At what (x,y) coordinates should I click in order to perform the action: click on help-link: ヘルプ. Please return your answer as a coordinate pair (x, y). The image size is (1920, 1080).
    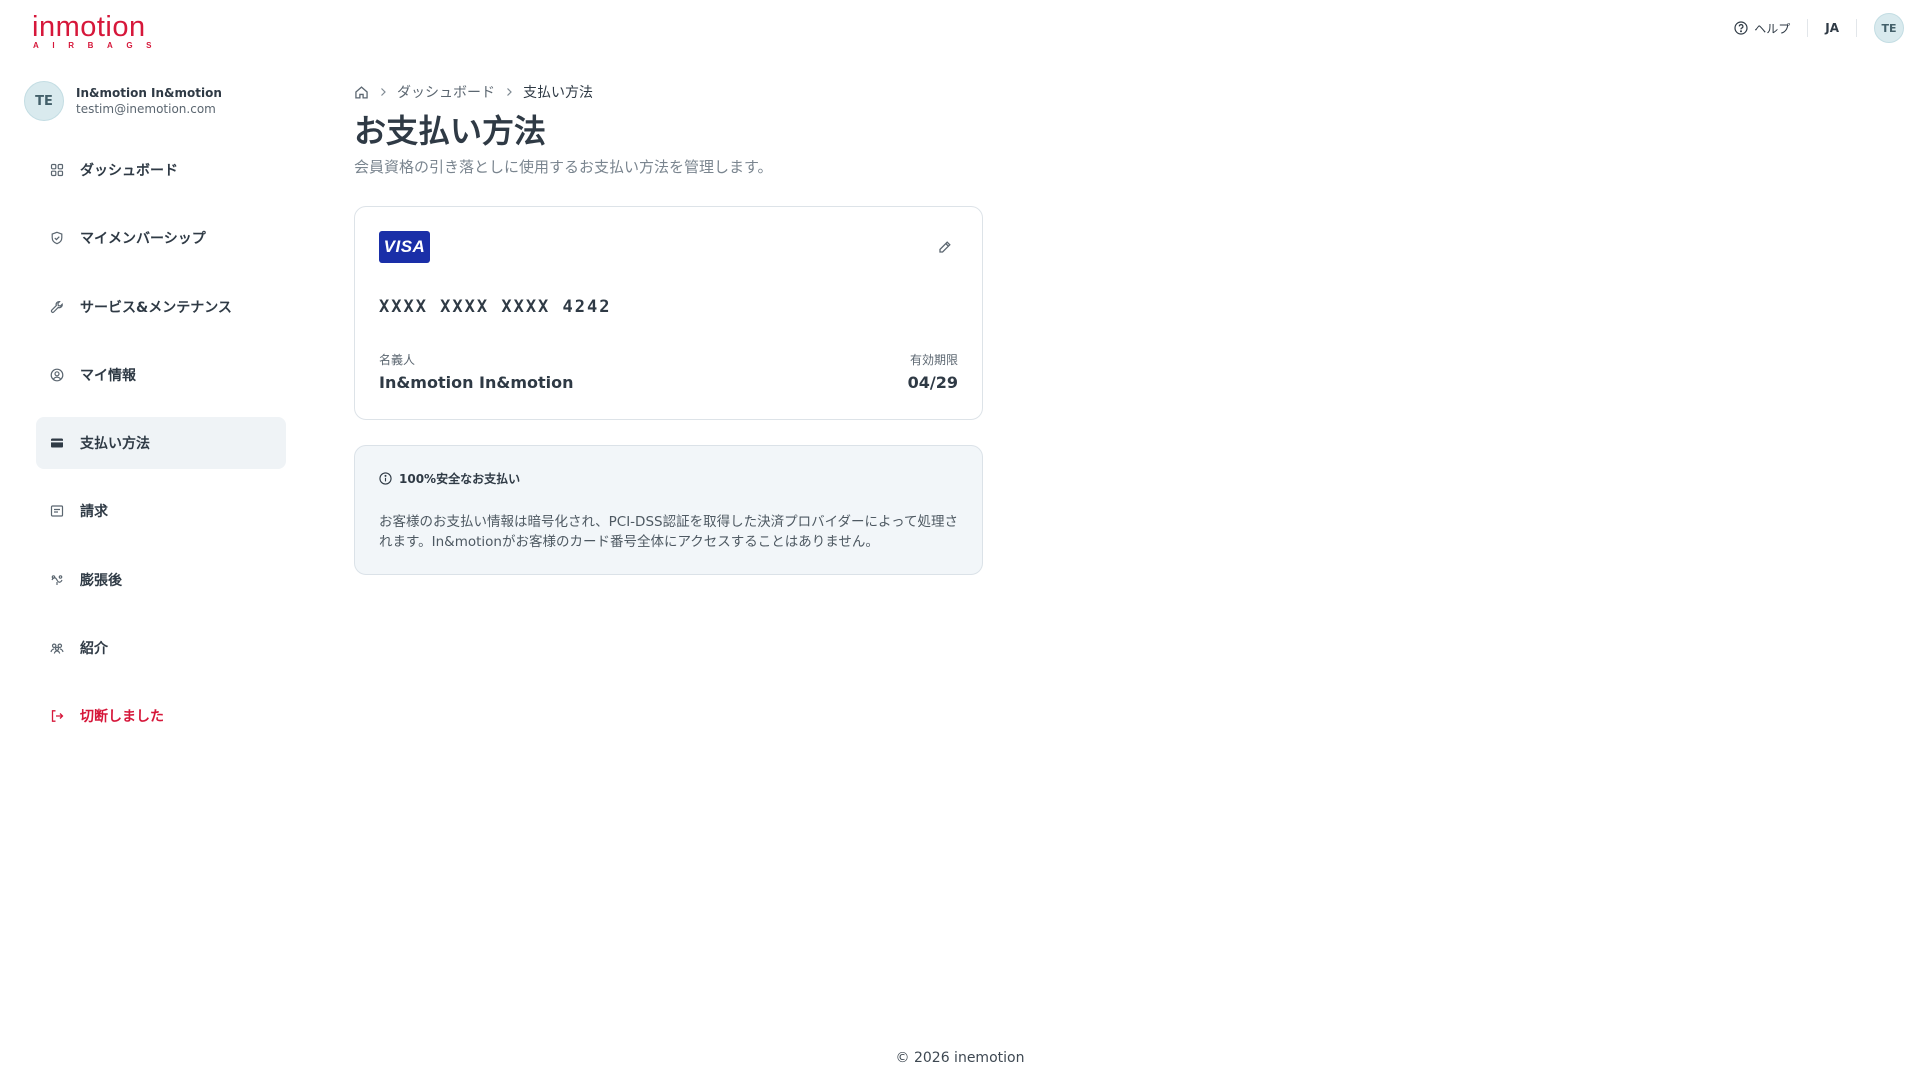
    Looking at the image, I should click on (1762, 28).